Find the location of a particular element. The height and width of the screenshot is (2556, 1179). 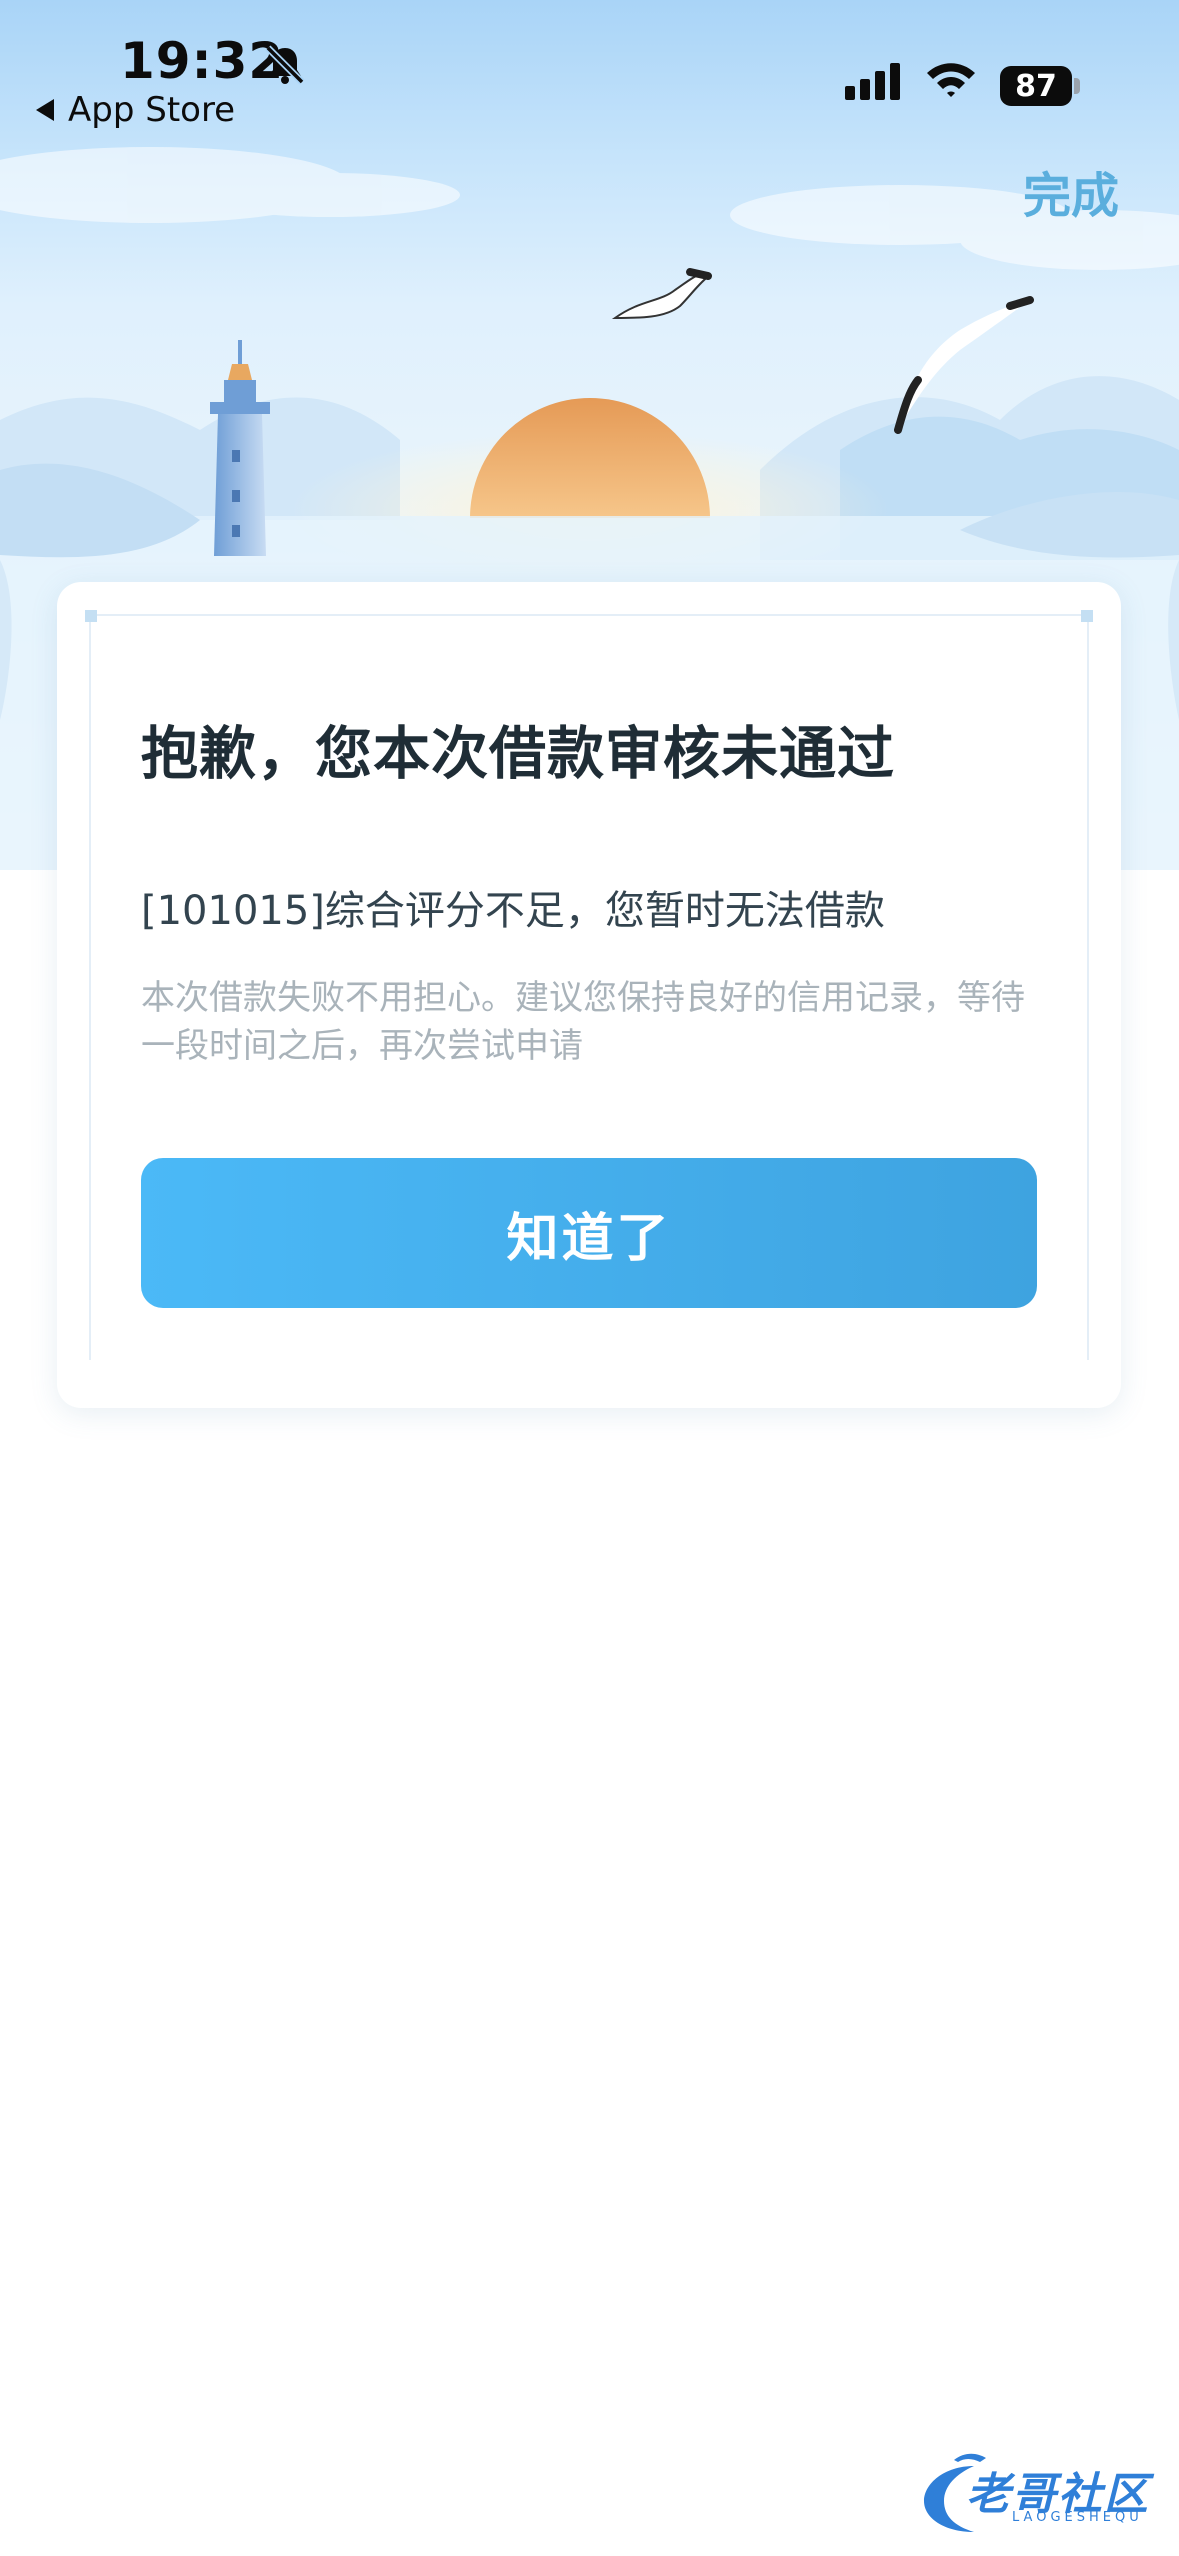

wifi-icon is located at coordinates (951, 80).